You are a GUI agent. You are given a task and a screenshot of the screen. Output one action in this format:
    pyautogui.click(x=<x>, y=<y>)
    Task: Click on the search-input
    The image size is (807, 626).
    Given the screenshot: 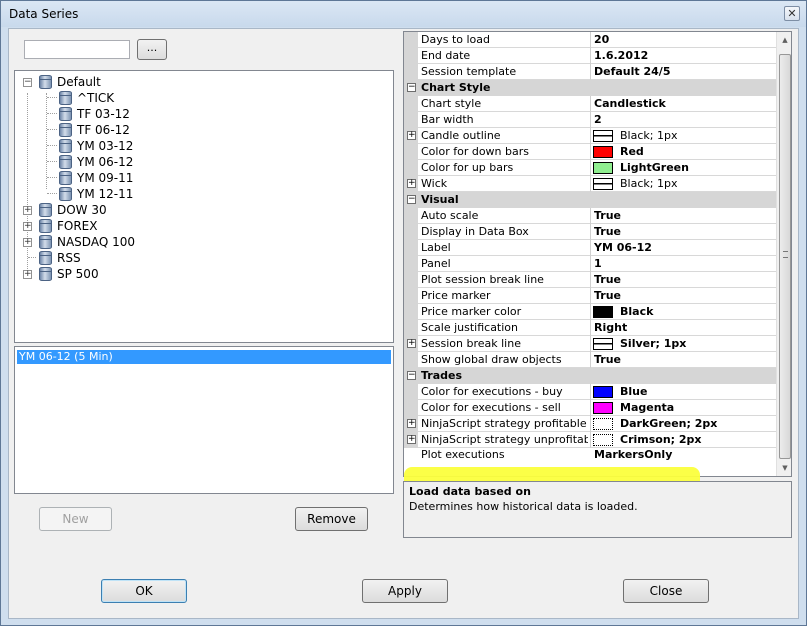 What is the action you would take?
    pyautogui.click(x=77, y=49)
    